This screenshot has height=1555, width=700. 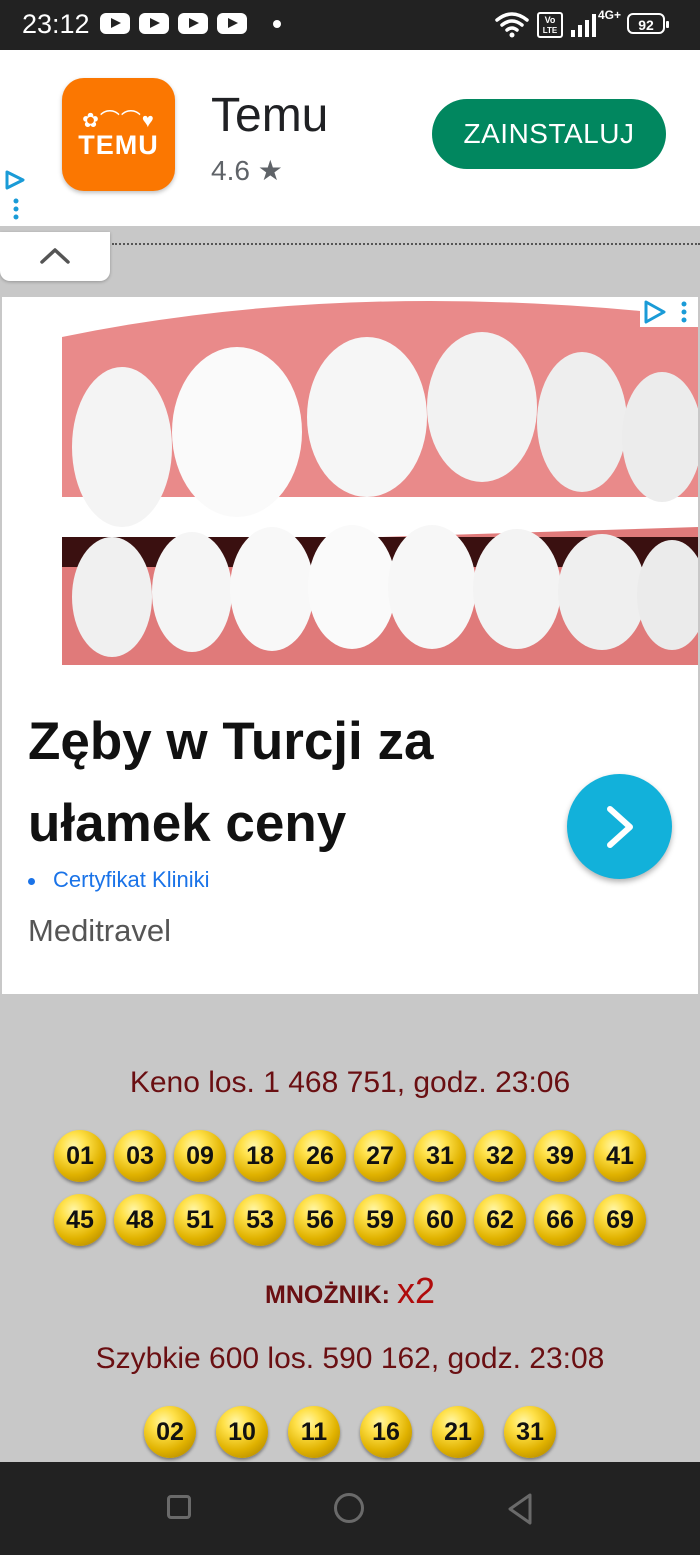 What do you see at coordinates (440, 1156) in the screenshot?
I see `keno-ball: 31` at bounding box center [440, 1156].